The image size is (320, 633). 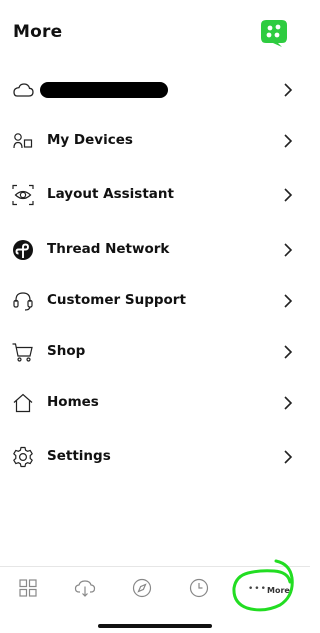 What do you see at coordinates (116, 300) in the screenshot?
I see `menu-item-label: Customer Support` at bounding box center [116, 300].